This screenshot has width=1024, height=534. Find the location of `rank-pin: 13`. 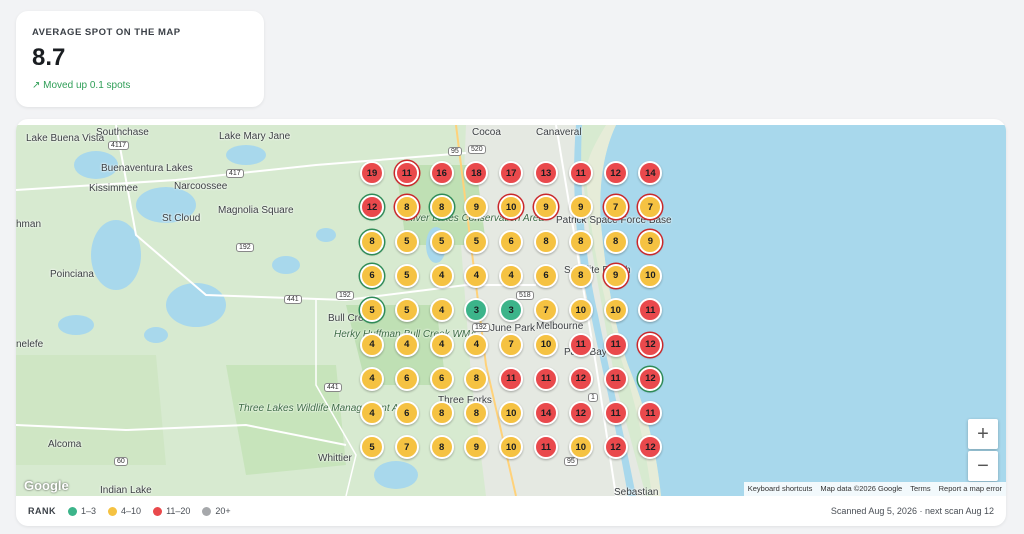

rank-pin: 13 is located at coordinates (546, 173).